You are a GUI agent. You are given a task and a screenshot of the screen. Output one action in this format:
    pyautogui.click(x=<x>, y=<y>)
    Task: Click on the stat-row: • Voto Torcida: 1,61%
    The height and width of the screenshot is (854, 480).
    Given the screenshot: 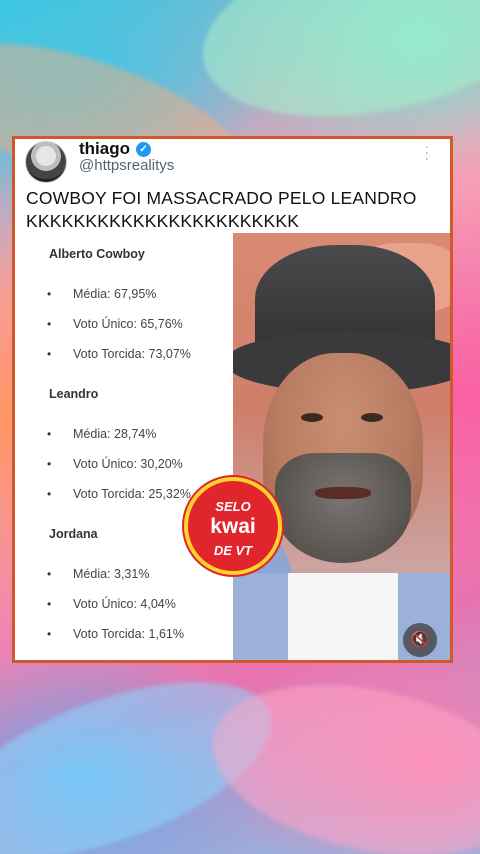 What is the action you would take?
    pyautogui.click(x=115, y=634)
    